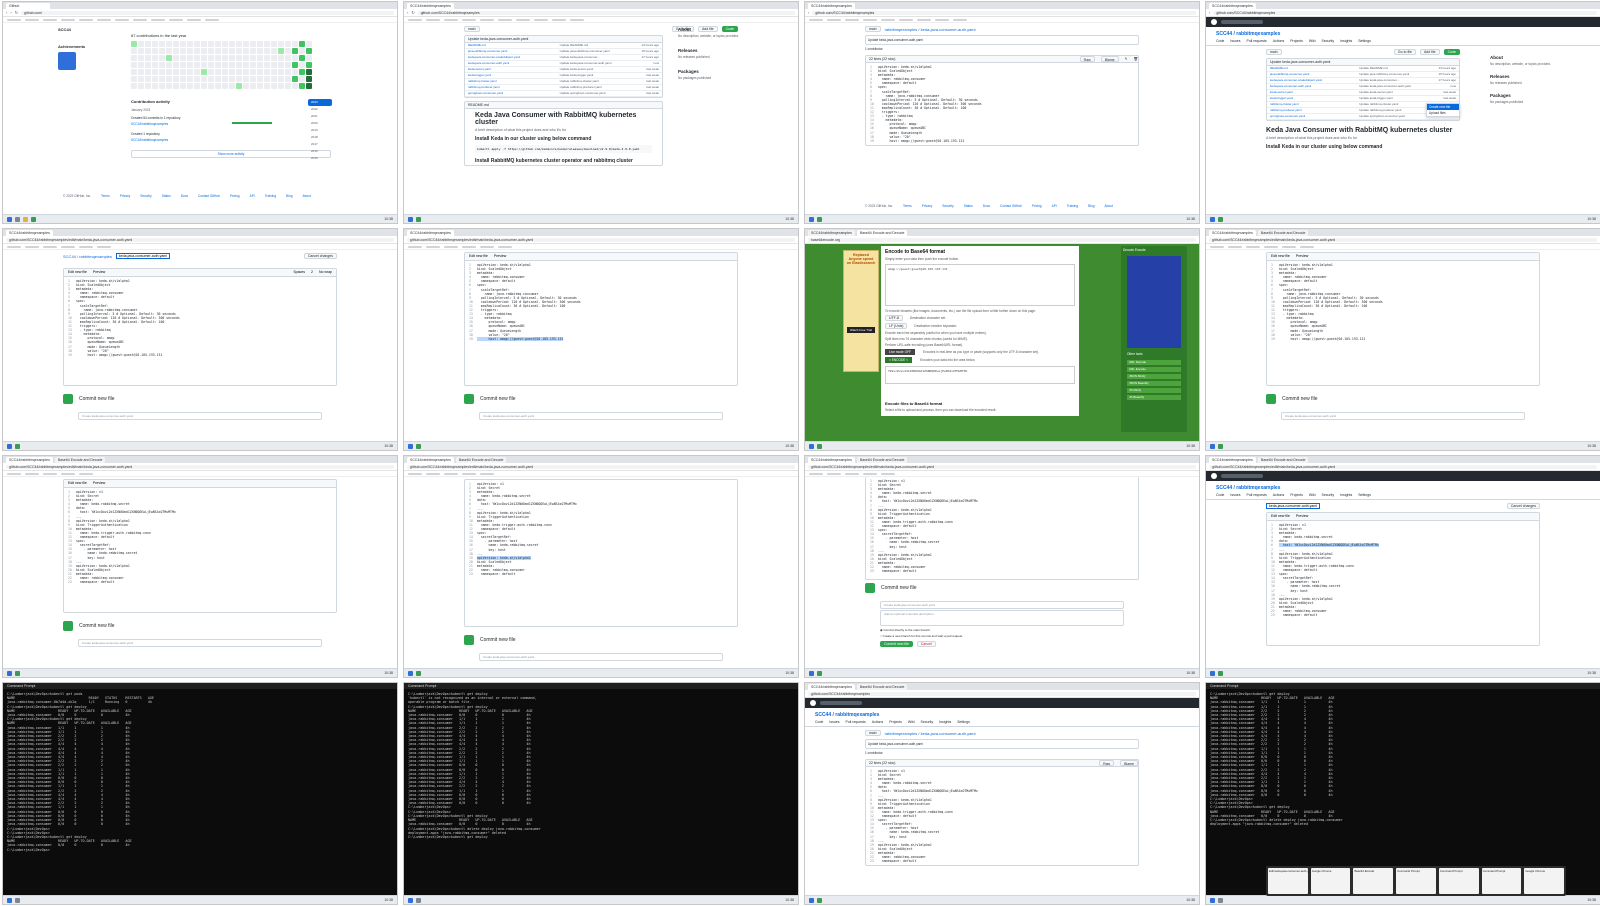 This screenshot has width=1600, height=906. What do you see at coordinates (895, 722) in the screenshot?
I see `repo-tab-projects: Projects` at bounding box center [895, 722].